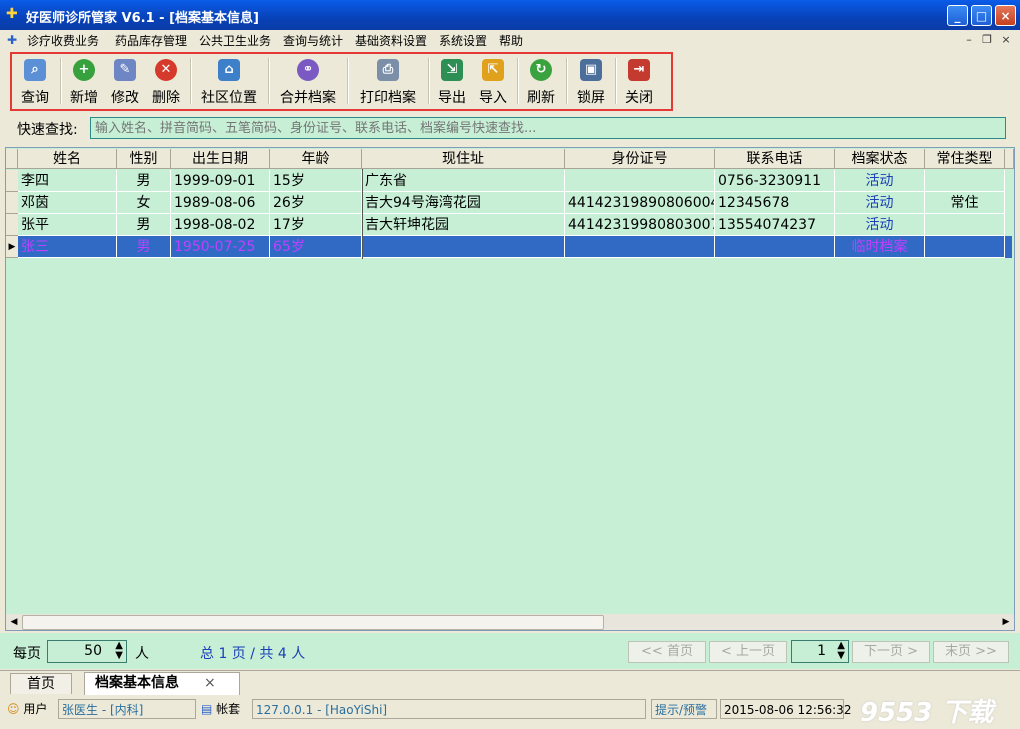  I want to click on toolbar-lock-screen-button: ▣ 锁屏, so click(591, 81).